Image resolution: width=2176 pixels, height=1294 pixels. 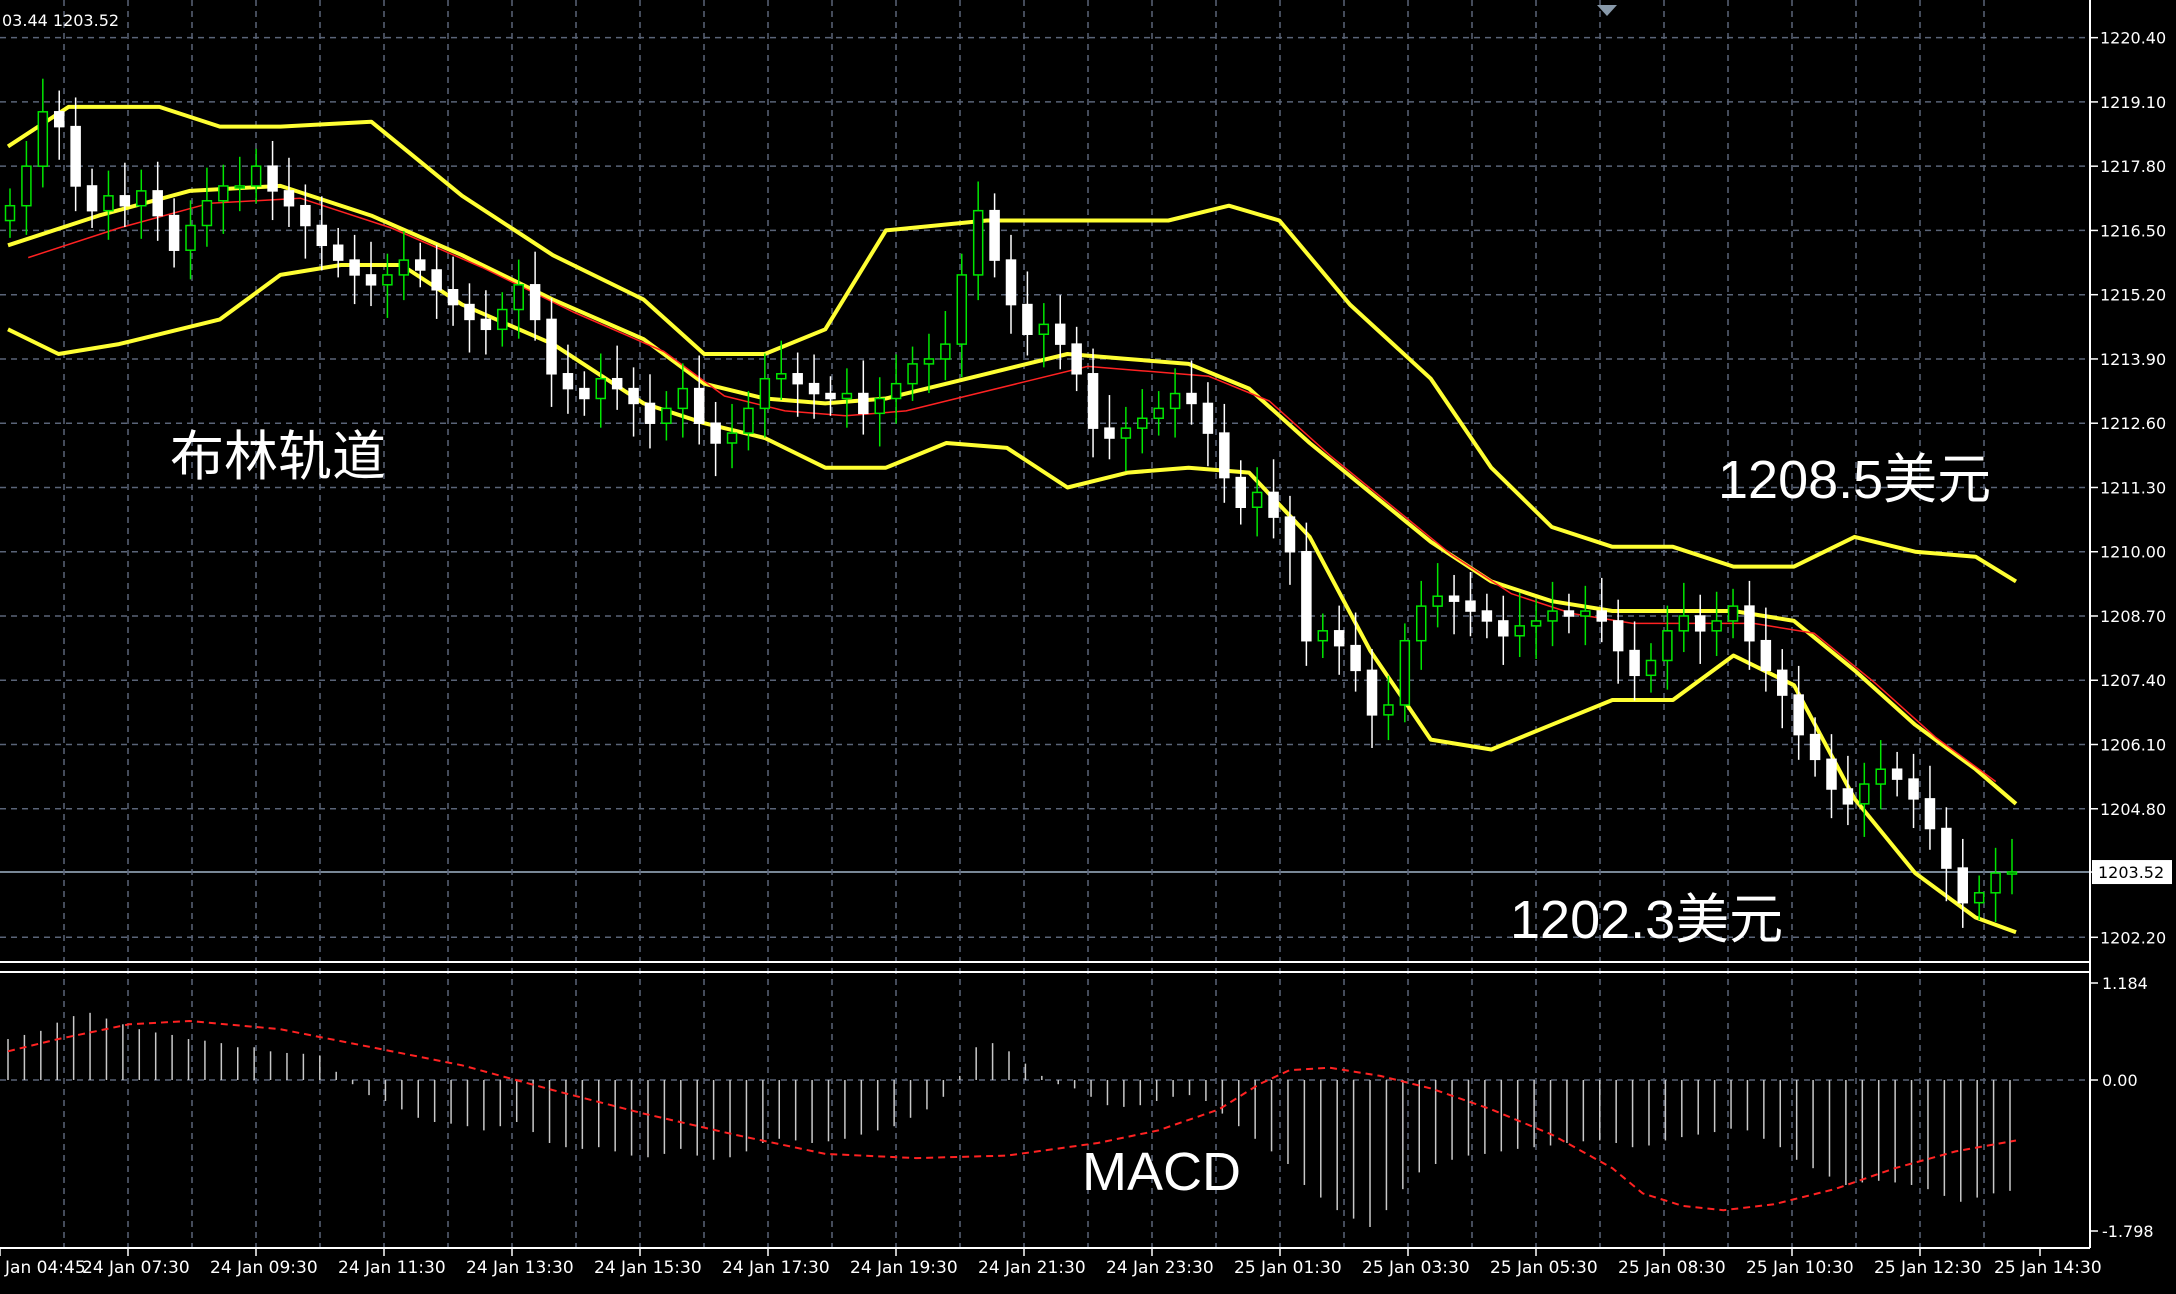 I want to click on y-tick-label: 1207.40, so click(x=2133, y=680).